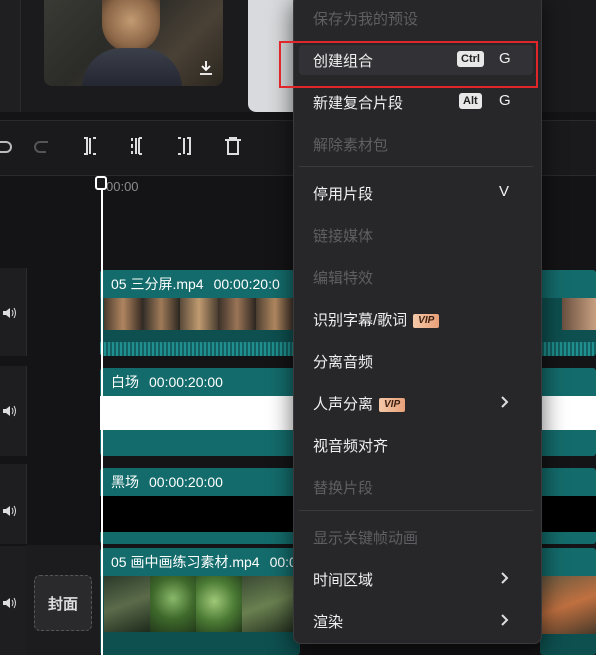 Image resolution: width=596 pixels, height=655 pixels. What do you see at coordinates (185, 562) in the screenshot?
I see `clip-name: 05 画中画练习素材.mp4` at bounding box center [185, 562].